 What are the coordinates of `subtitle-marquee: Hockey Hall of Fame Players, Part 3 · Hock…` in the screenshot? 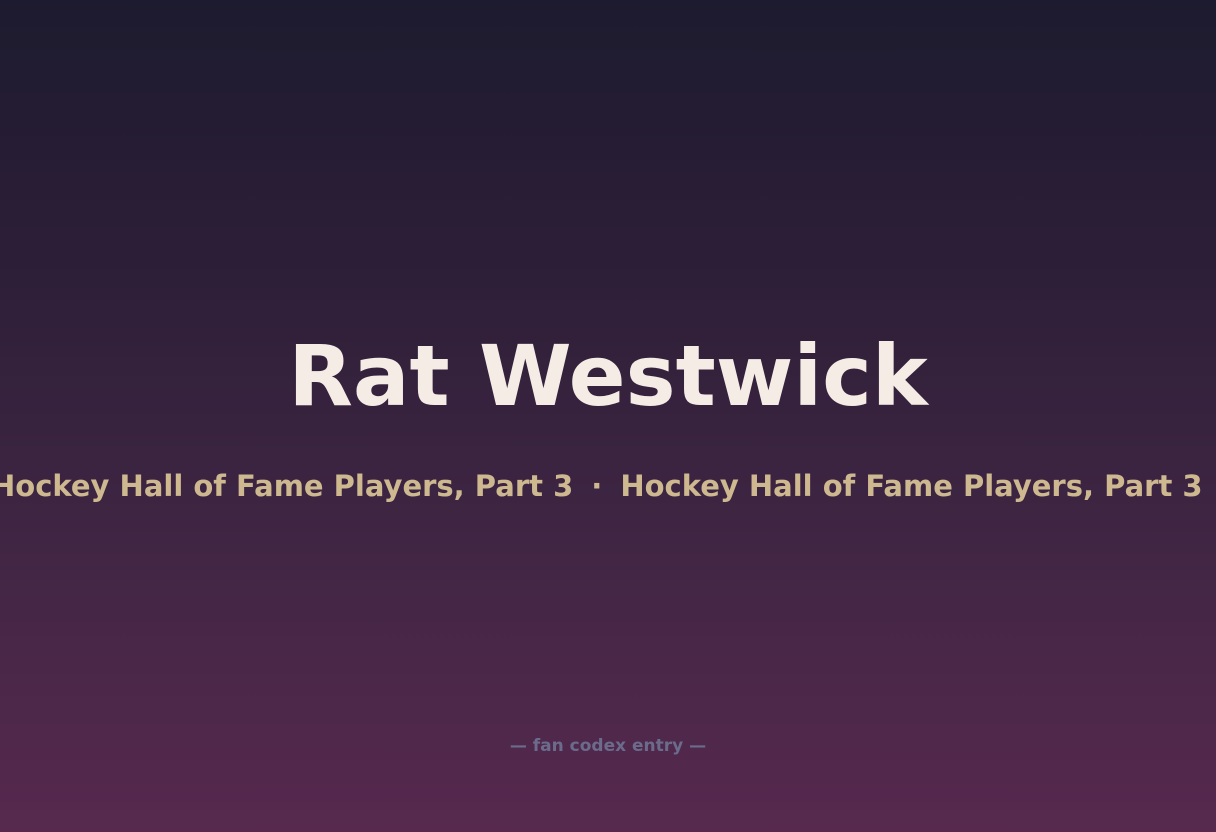 It's located at (608, 486).